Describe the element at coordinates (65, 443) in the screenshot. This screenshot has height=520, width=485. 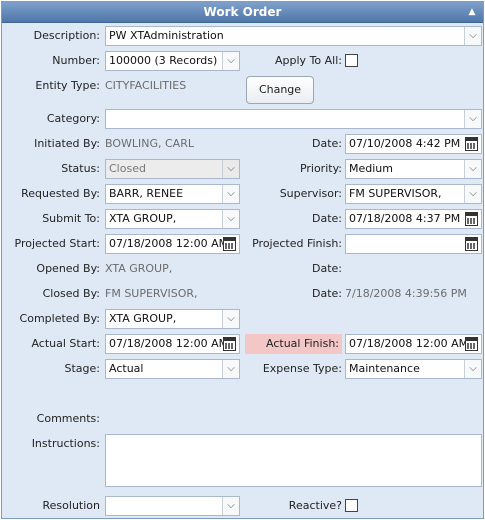
I see `instructions-label: Instructions:` at that location.